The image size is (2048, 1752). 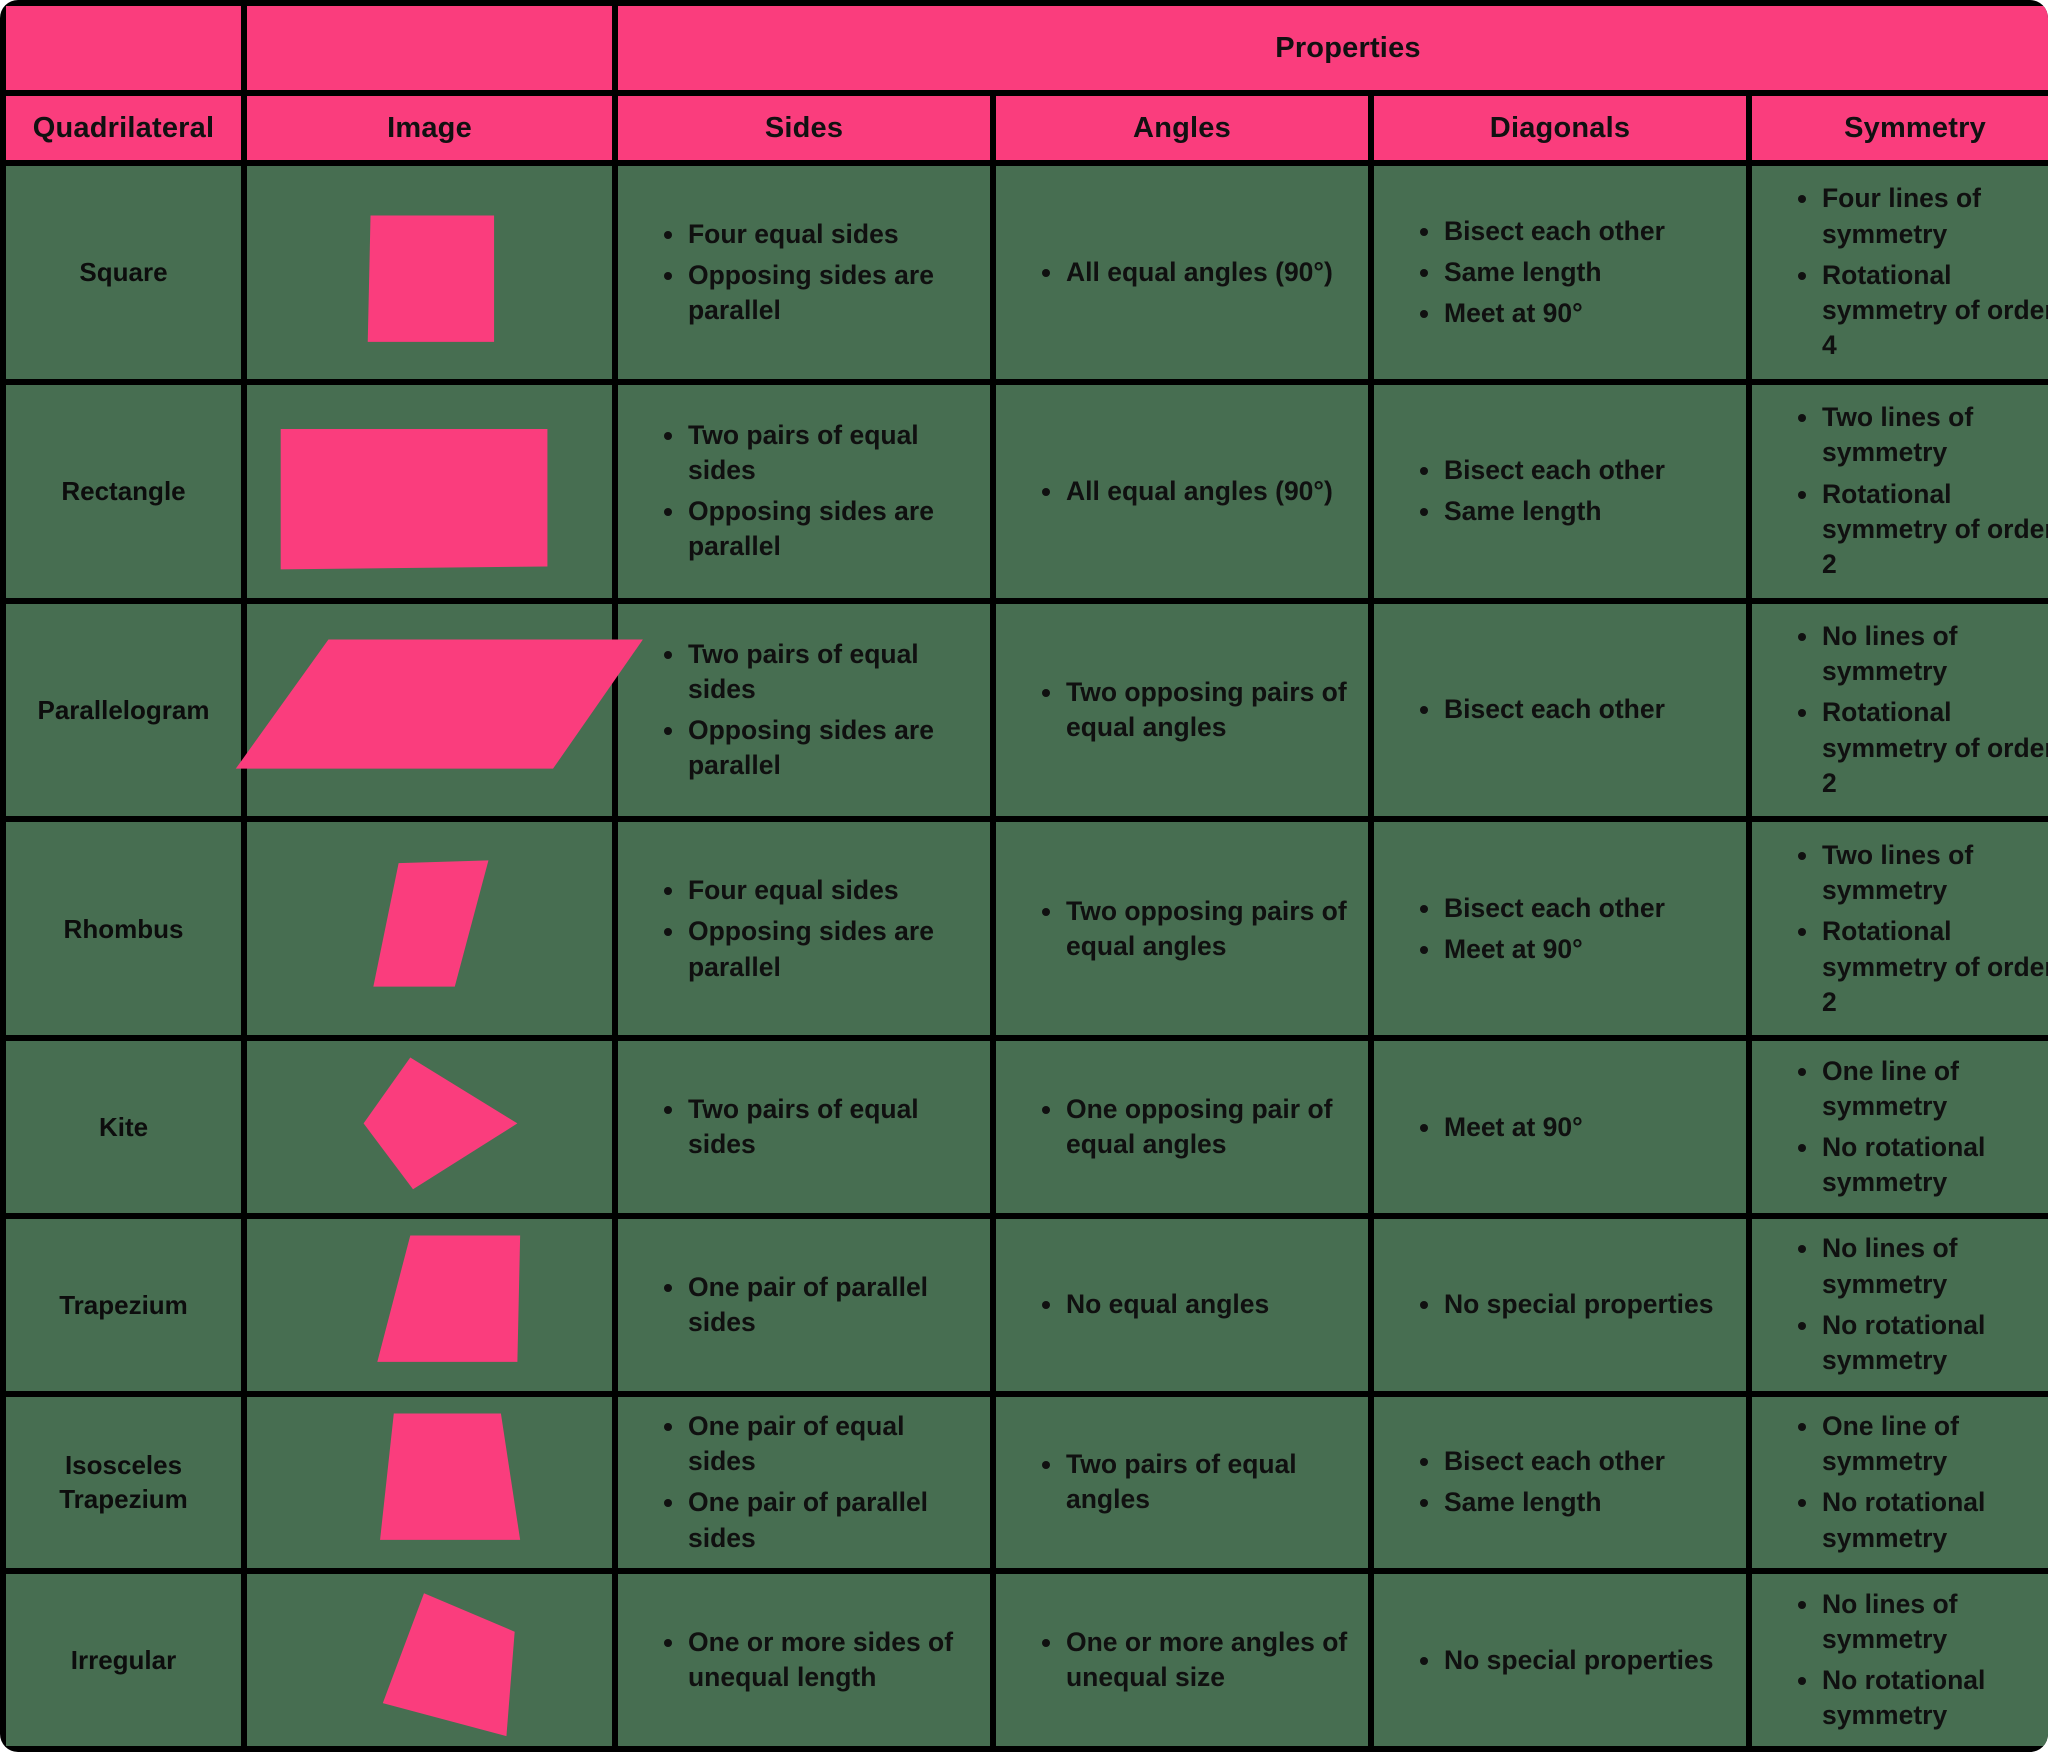 I want to click on diagonals-cell: Bisect each other, so click(x=1560, y=710).